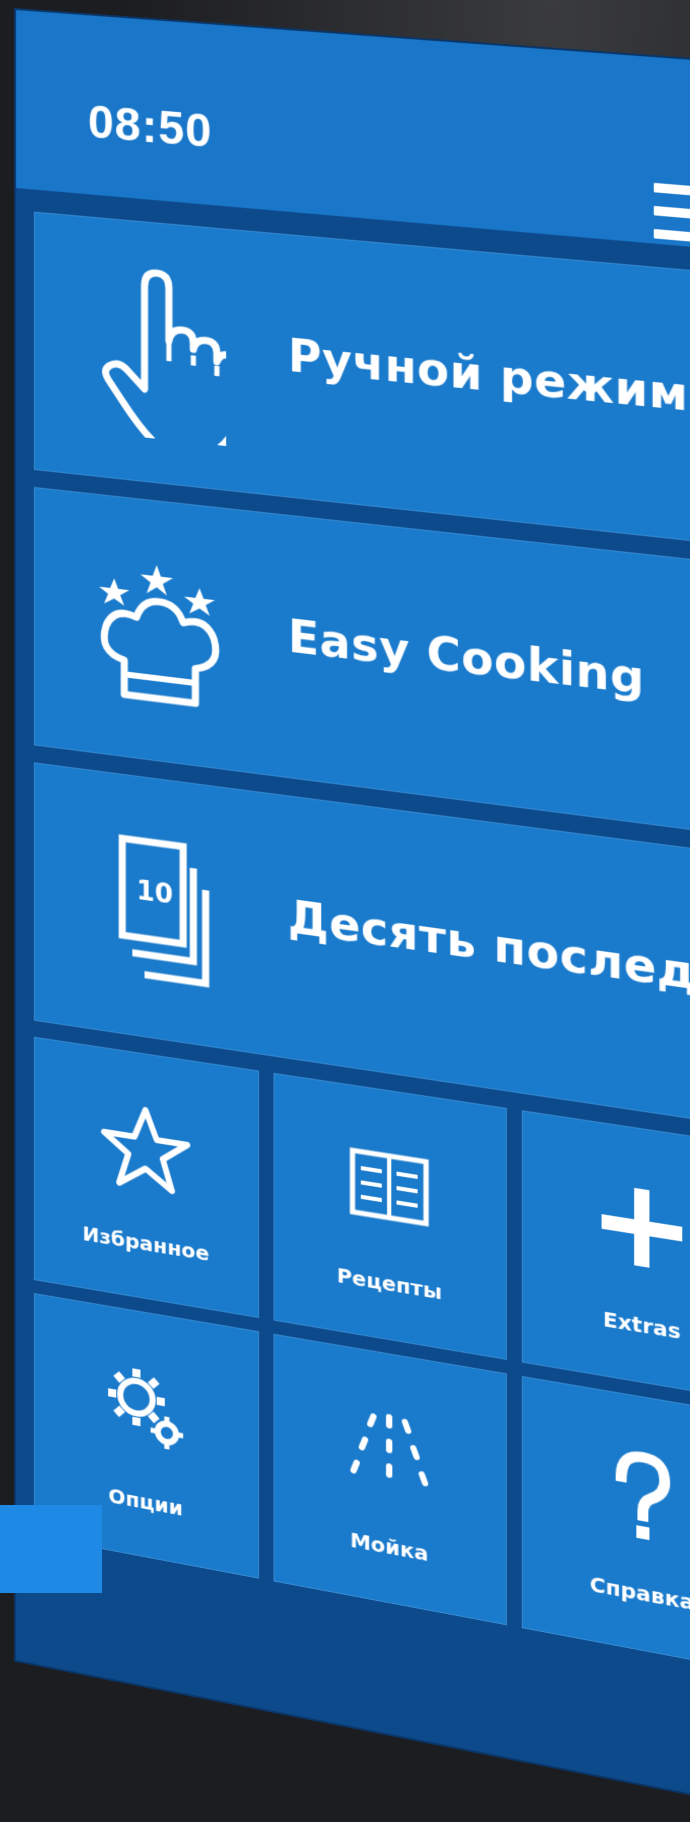 The height and width of the screenshot is (1822, 690). Describe the element at coordinates (389, 1451) in the screenshot. I see `water-spray-icon` at that location.